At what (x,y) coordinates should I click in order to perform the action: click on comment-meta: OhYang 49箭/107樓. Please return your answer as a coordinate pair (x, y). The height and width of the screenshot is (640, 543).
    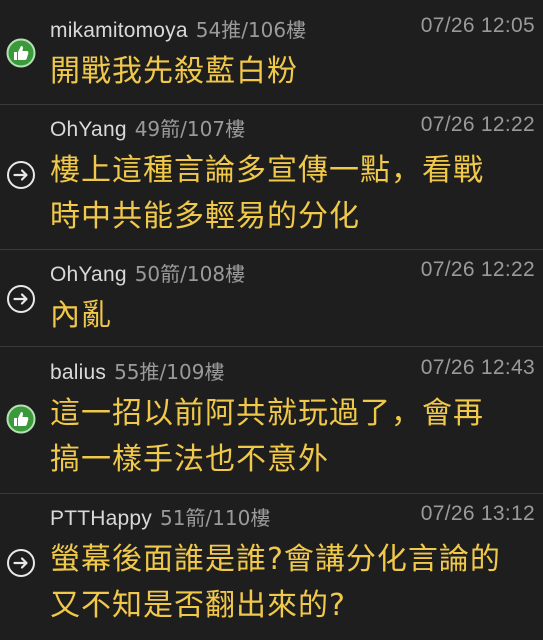
    Looking at the image, I should click on (147, 128).